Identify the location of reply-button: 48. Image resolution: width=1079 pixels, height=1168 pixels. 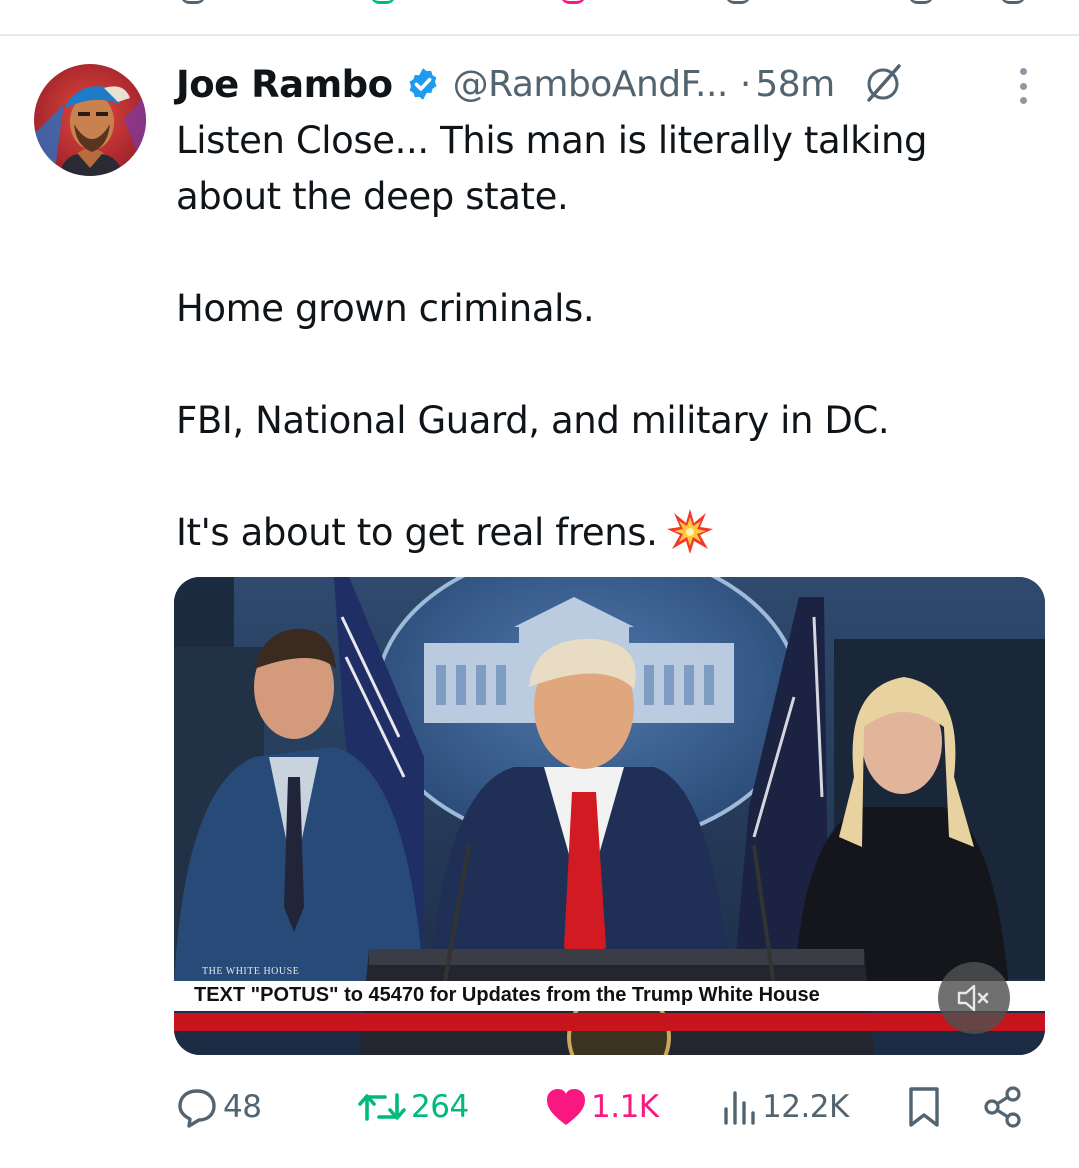
(218, 1107).